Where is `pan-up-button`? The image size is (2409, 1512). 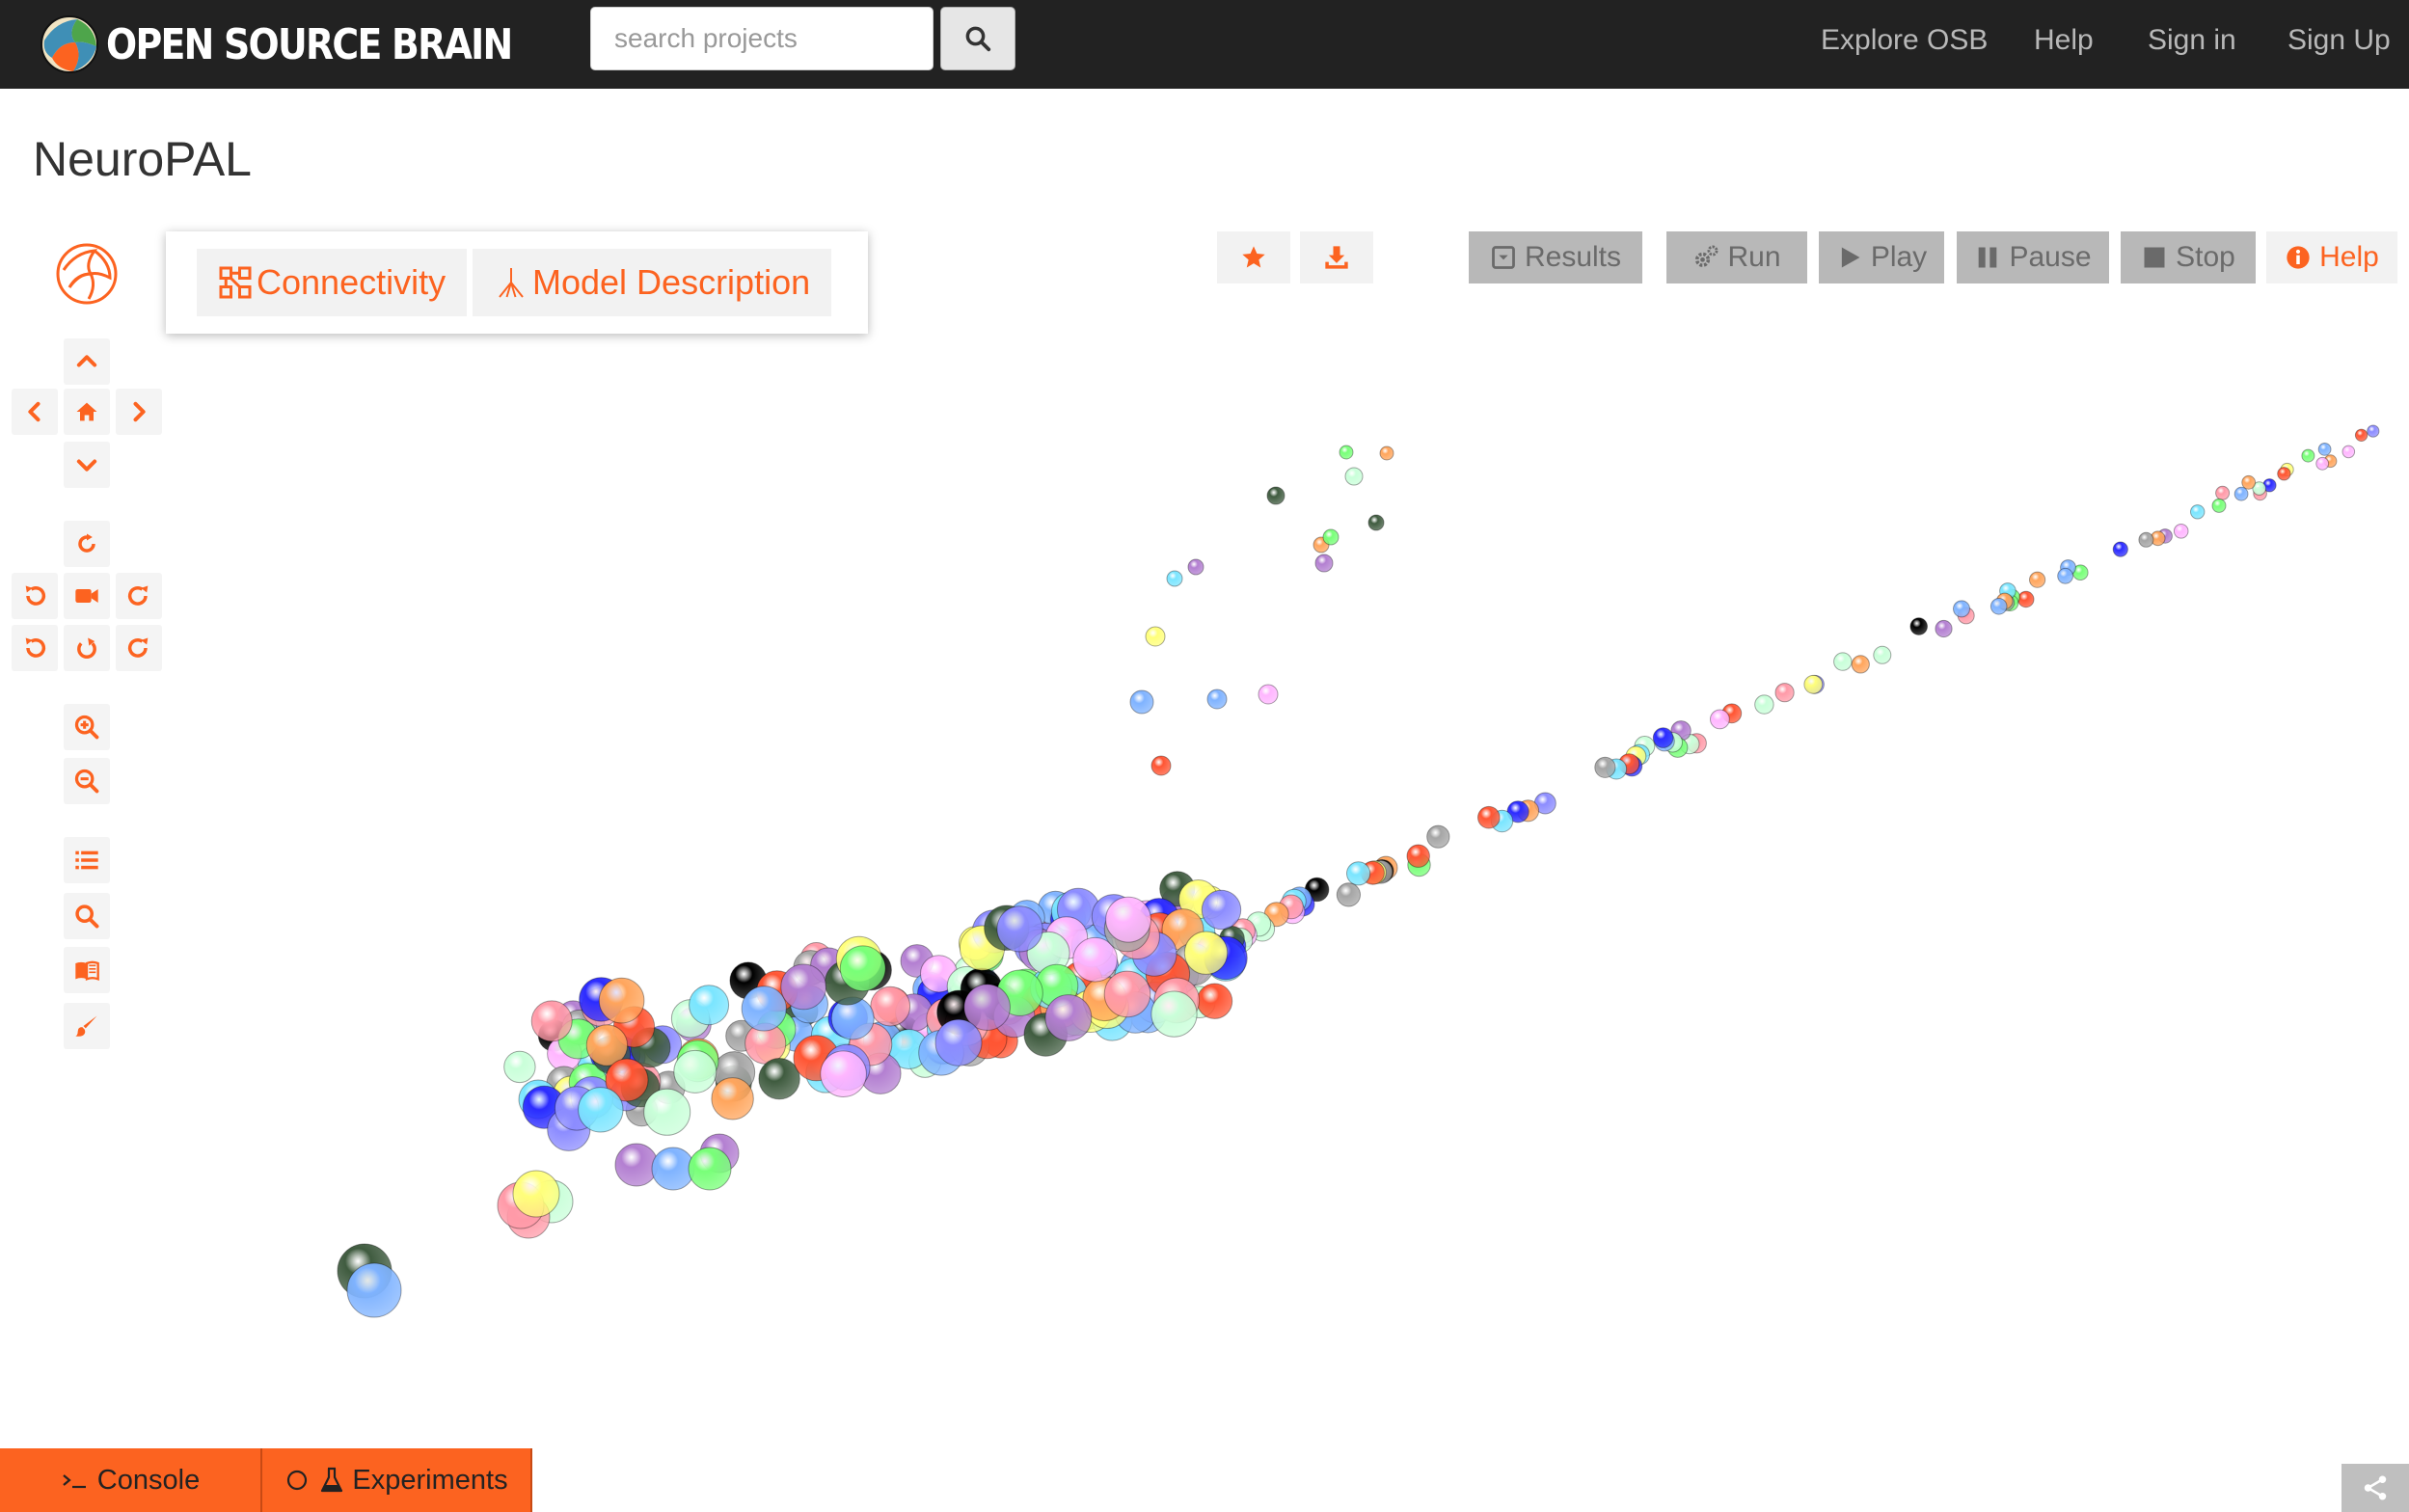 pan-up-button is located at coordinates (87, 361).